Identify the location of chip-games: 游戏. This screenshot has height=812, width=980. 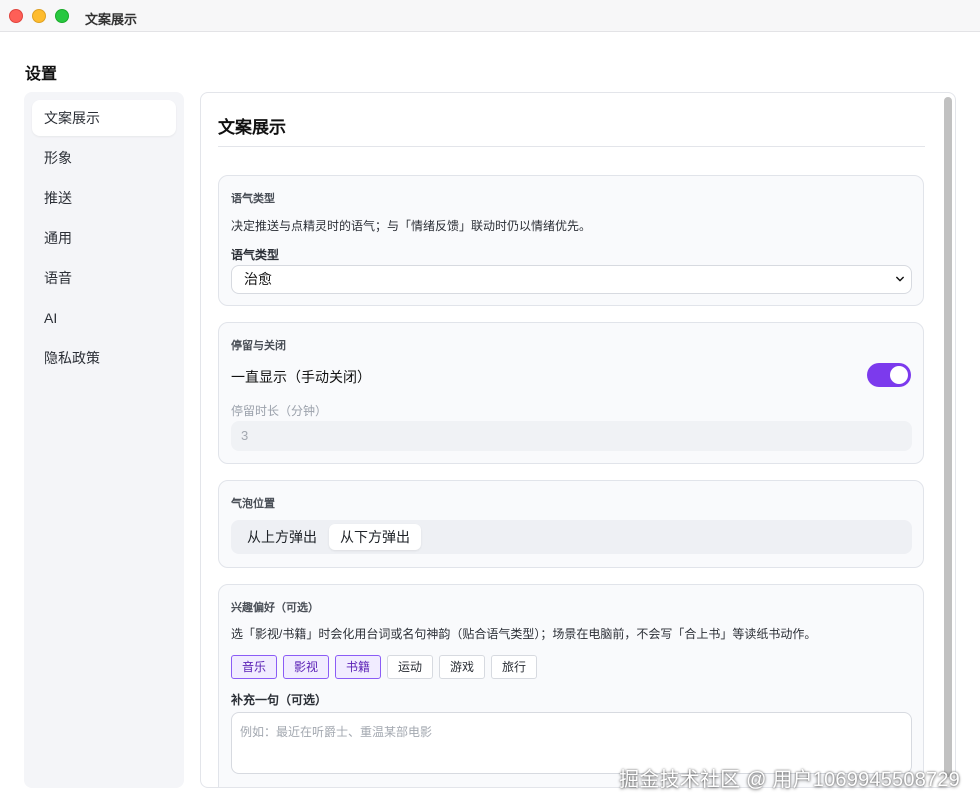
(462, 667).